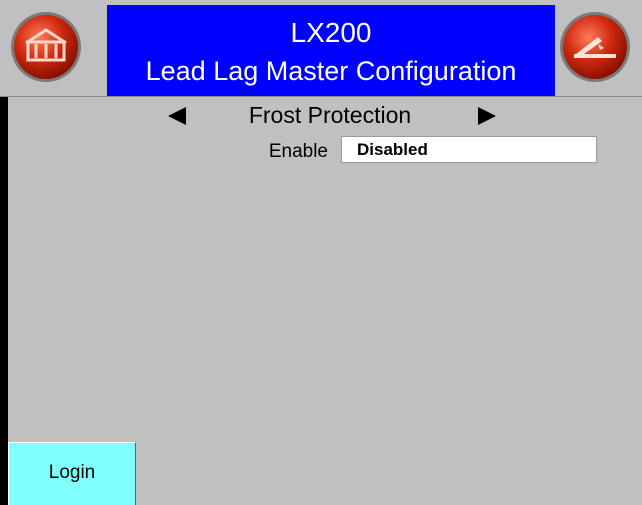 The image size is (642, 505). I want to click on home-icon, so click(46, 47).